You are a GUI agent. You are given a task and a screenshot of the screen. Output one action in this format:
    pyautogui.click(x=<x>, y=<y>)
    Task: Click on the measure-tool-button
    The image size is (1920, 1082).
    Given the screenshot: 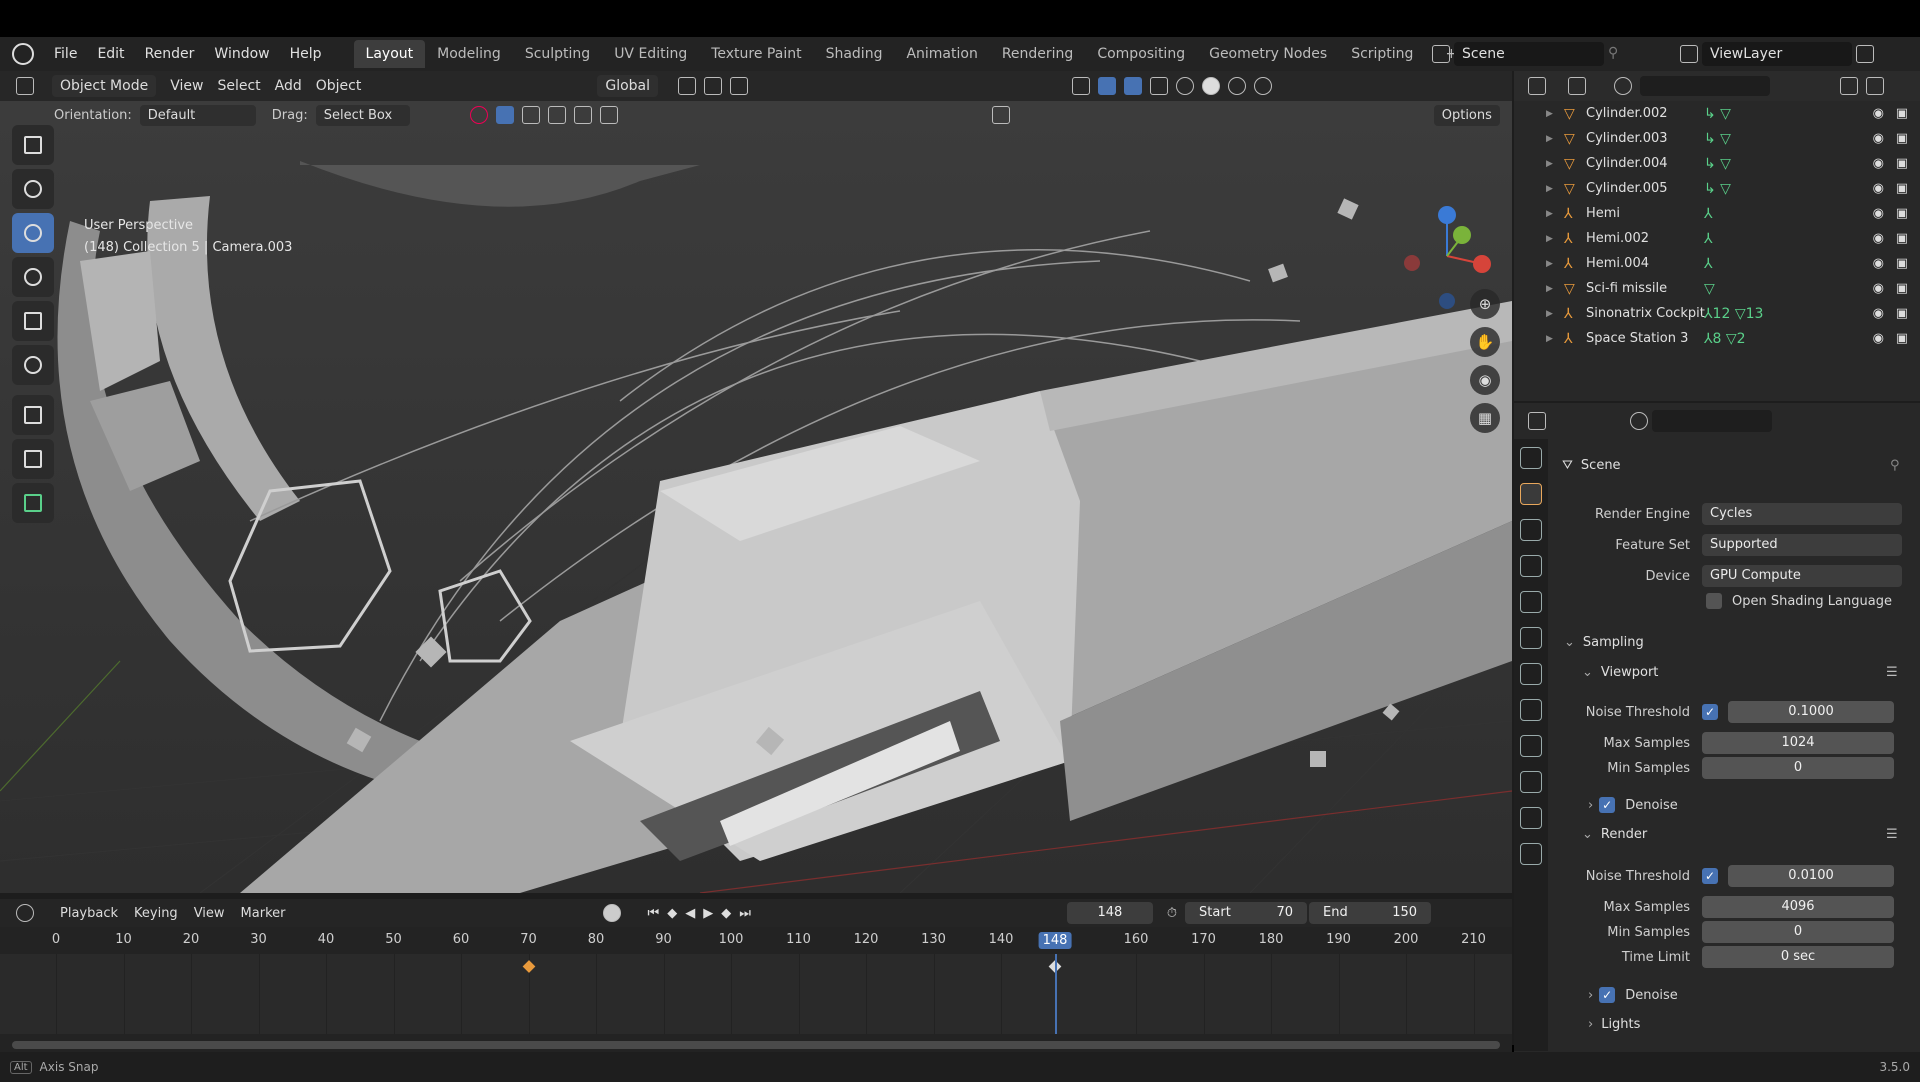 What is the action you would take?
    pyautogui.click(x=33, y=459)
    